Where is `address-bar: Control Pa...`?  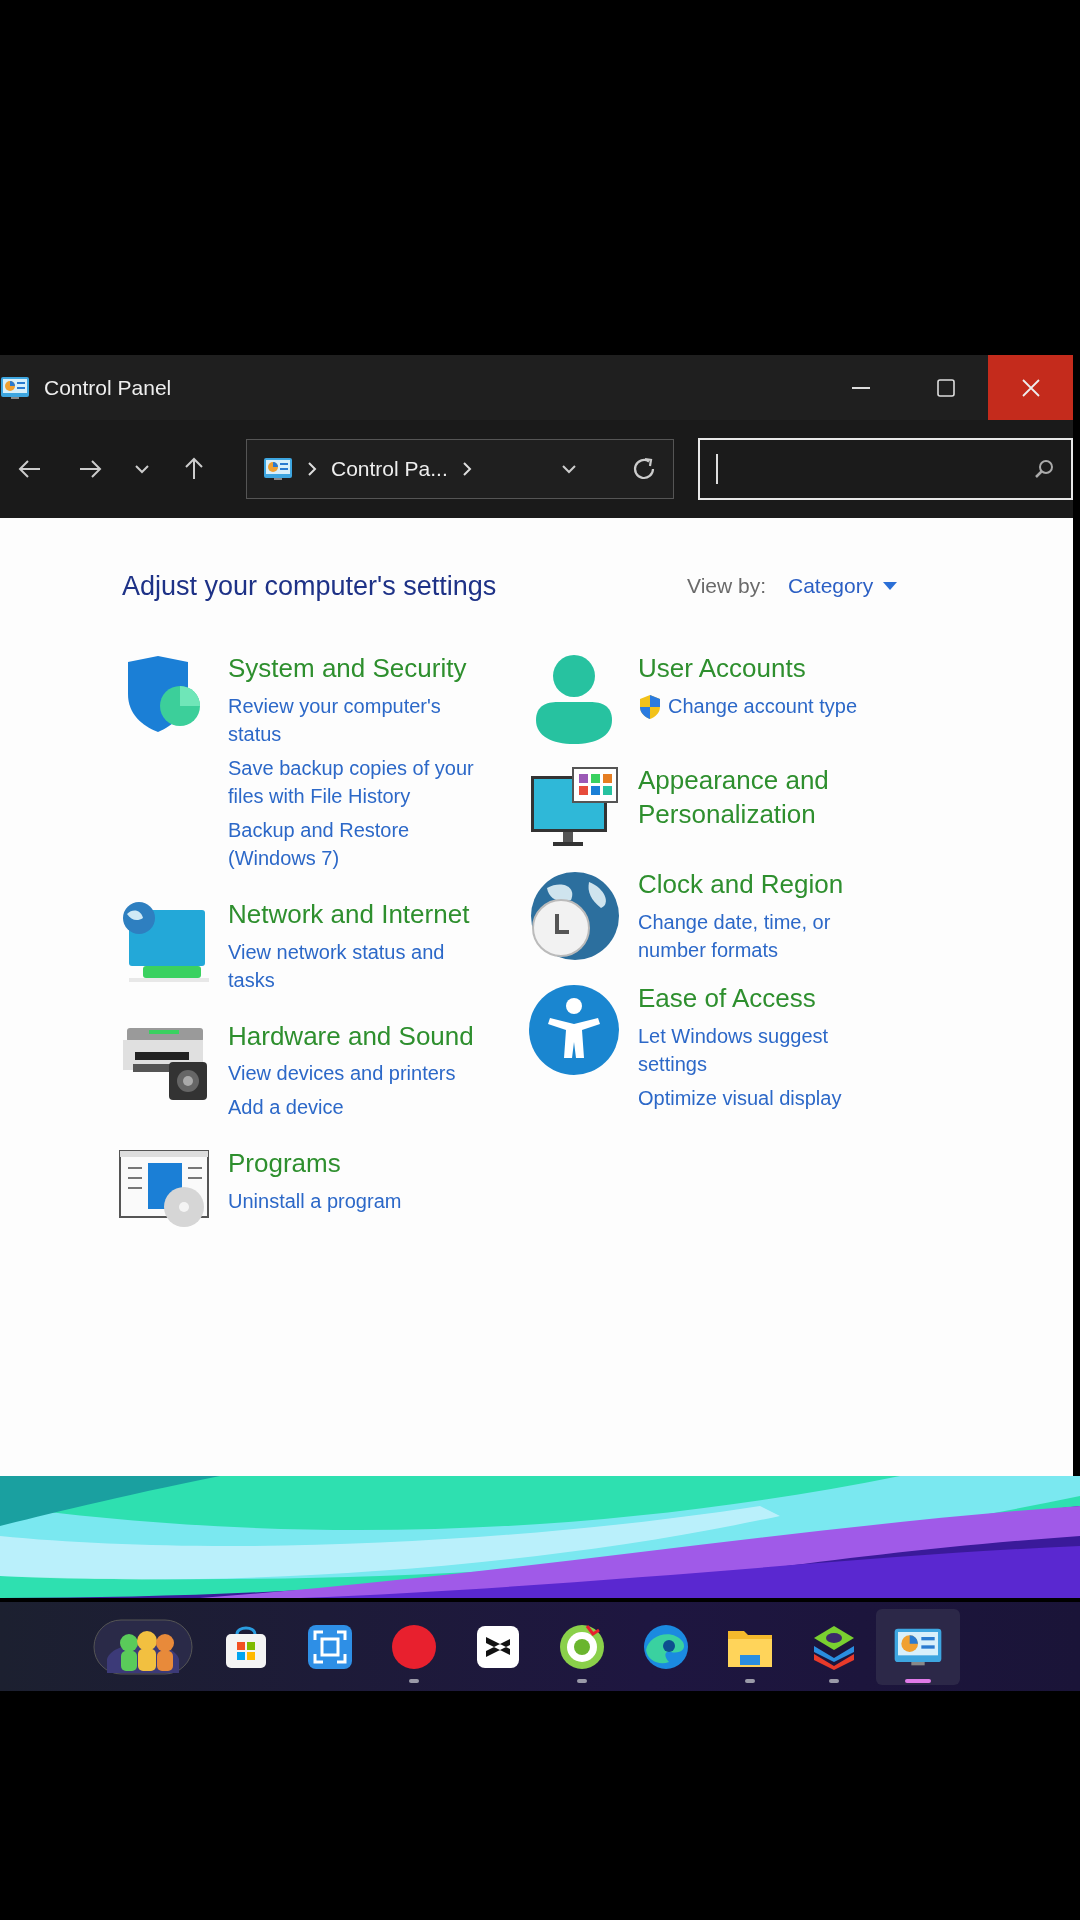 address-bar: Control Pa... is located at coordinates (460, 469).